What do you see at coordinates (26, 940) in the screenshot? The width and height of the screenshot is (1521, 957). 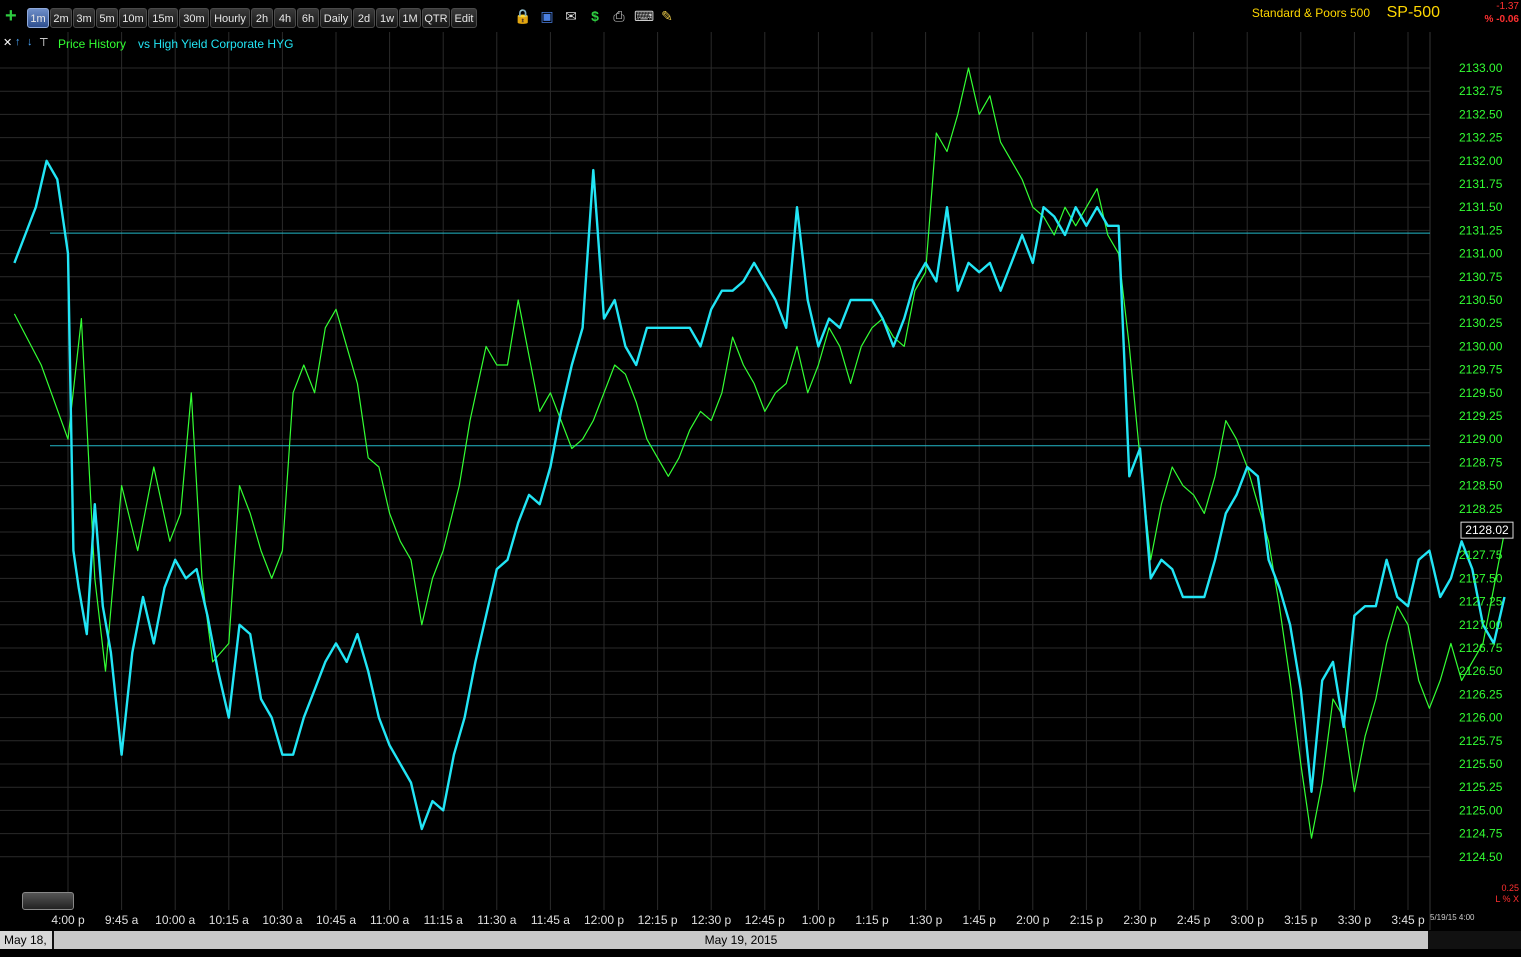 I see `navigator-prev-day: May 18,` at bounding box center [26, 940].